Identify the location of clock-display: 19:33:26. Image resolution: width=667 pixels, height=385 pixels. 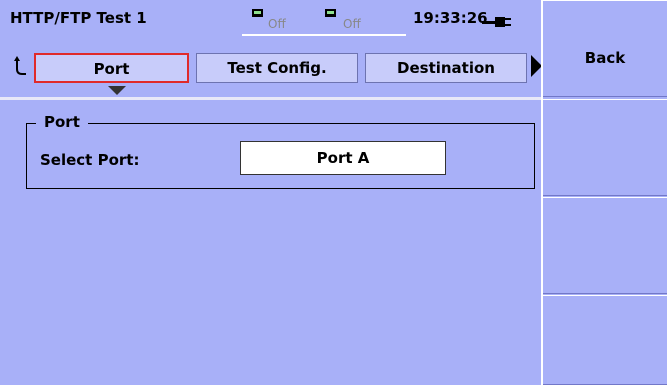
(450, 18).